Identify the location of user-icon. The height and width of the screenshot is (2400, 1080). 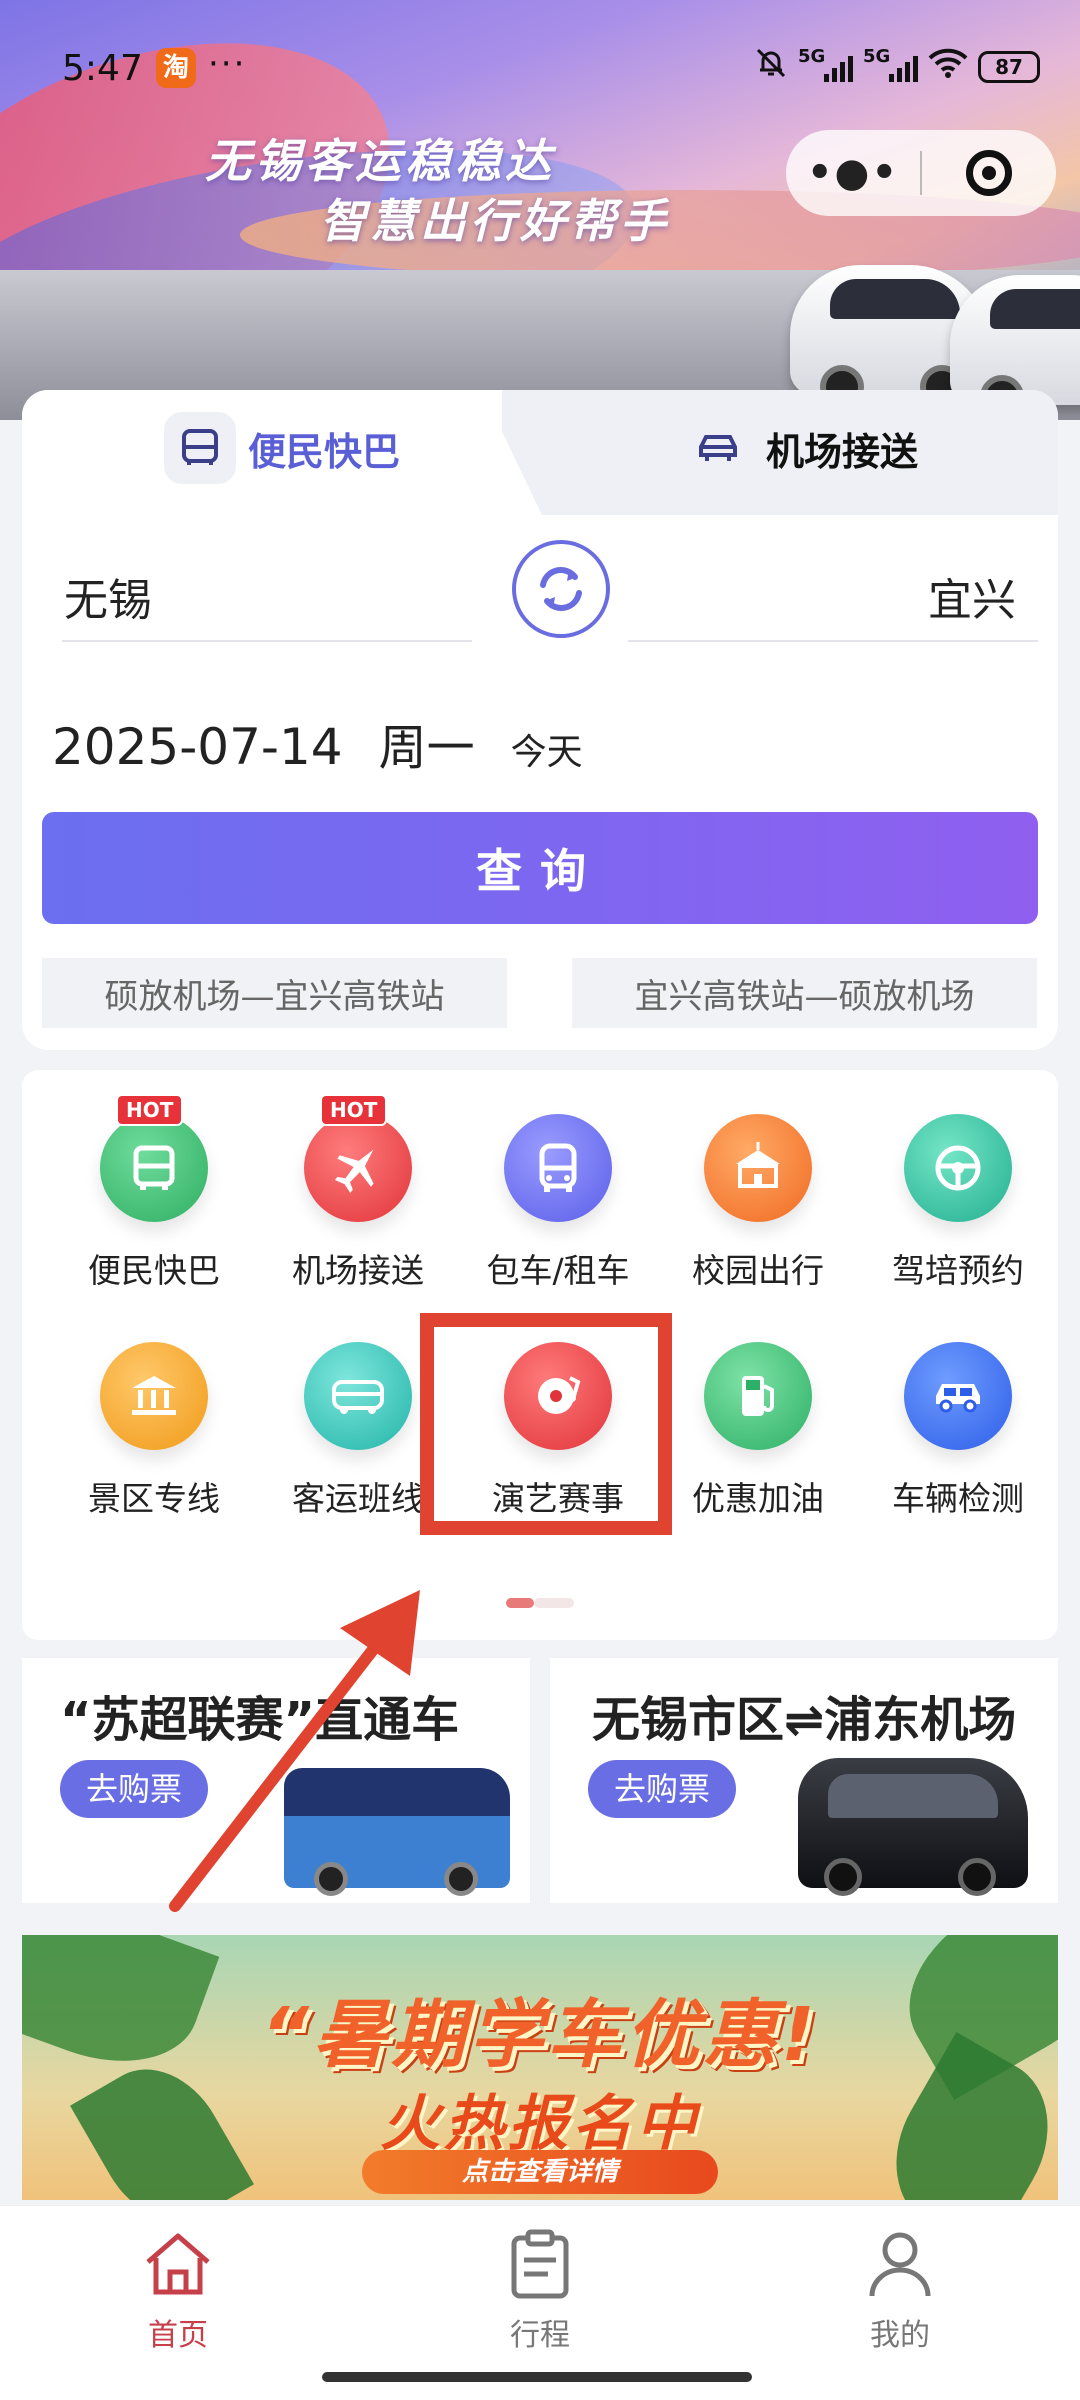
(900, 2264).